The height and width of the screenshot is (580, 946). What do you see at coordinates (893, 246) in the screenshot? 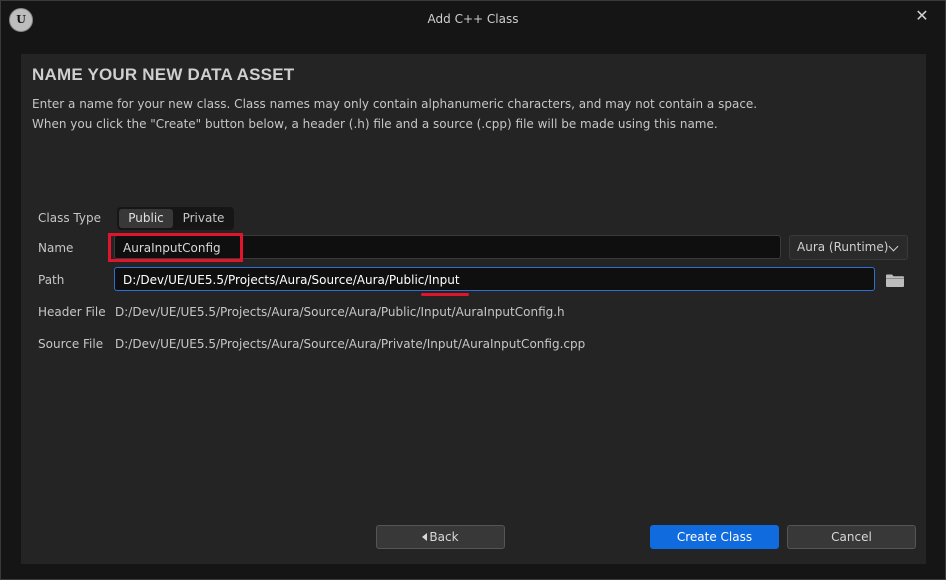
I see `chevron-down-icon` at bounding box center [893, 246].